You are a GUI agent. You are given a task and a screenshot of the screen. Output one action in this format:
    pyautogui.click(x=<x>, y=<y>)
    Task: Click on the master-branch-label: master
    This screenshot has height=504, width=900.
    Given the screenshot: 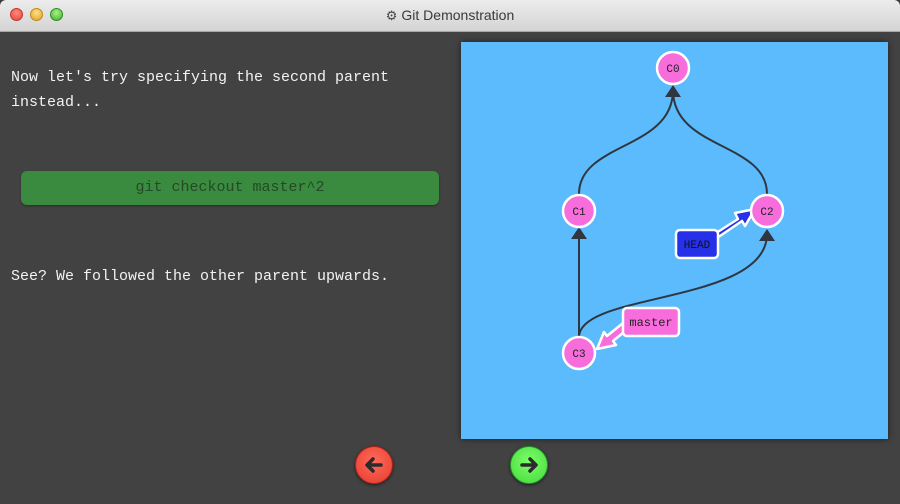 What is the action you would take?
    pyautogui.click(x=651, y=322)
    